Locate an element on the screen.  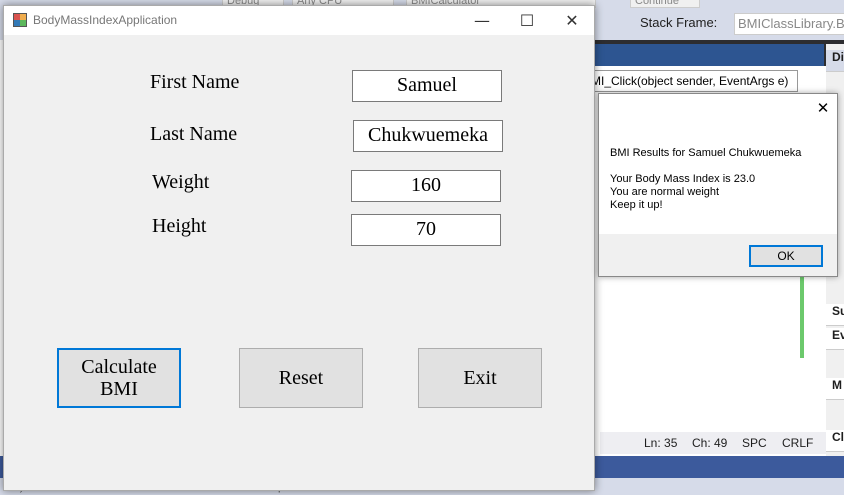
height-field: 70 is located at coordinates (426, 230).